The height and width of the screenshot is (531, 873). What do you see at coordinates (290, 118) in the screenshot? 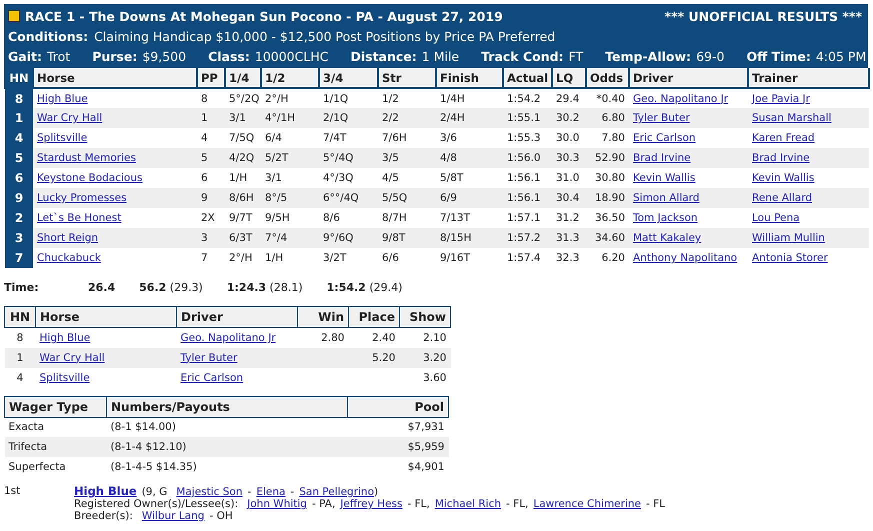
I see `table-cell: 4°/1H` at bounding box center [290, 118].